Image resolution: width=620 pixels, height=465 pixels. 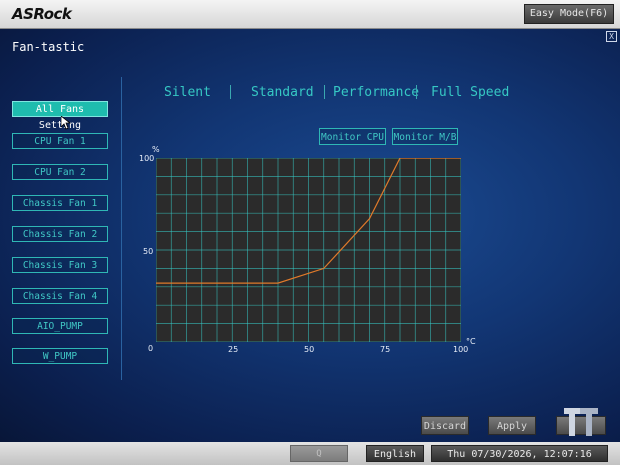 What do you see at coordinates (309, 349) in the screenshot?
I see `x-tick-label: 50` at bounding box center [309, 349].